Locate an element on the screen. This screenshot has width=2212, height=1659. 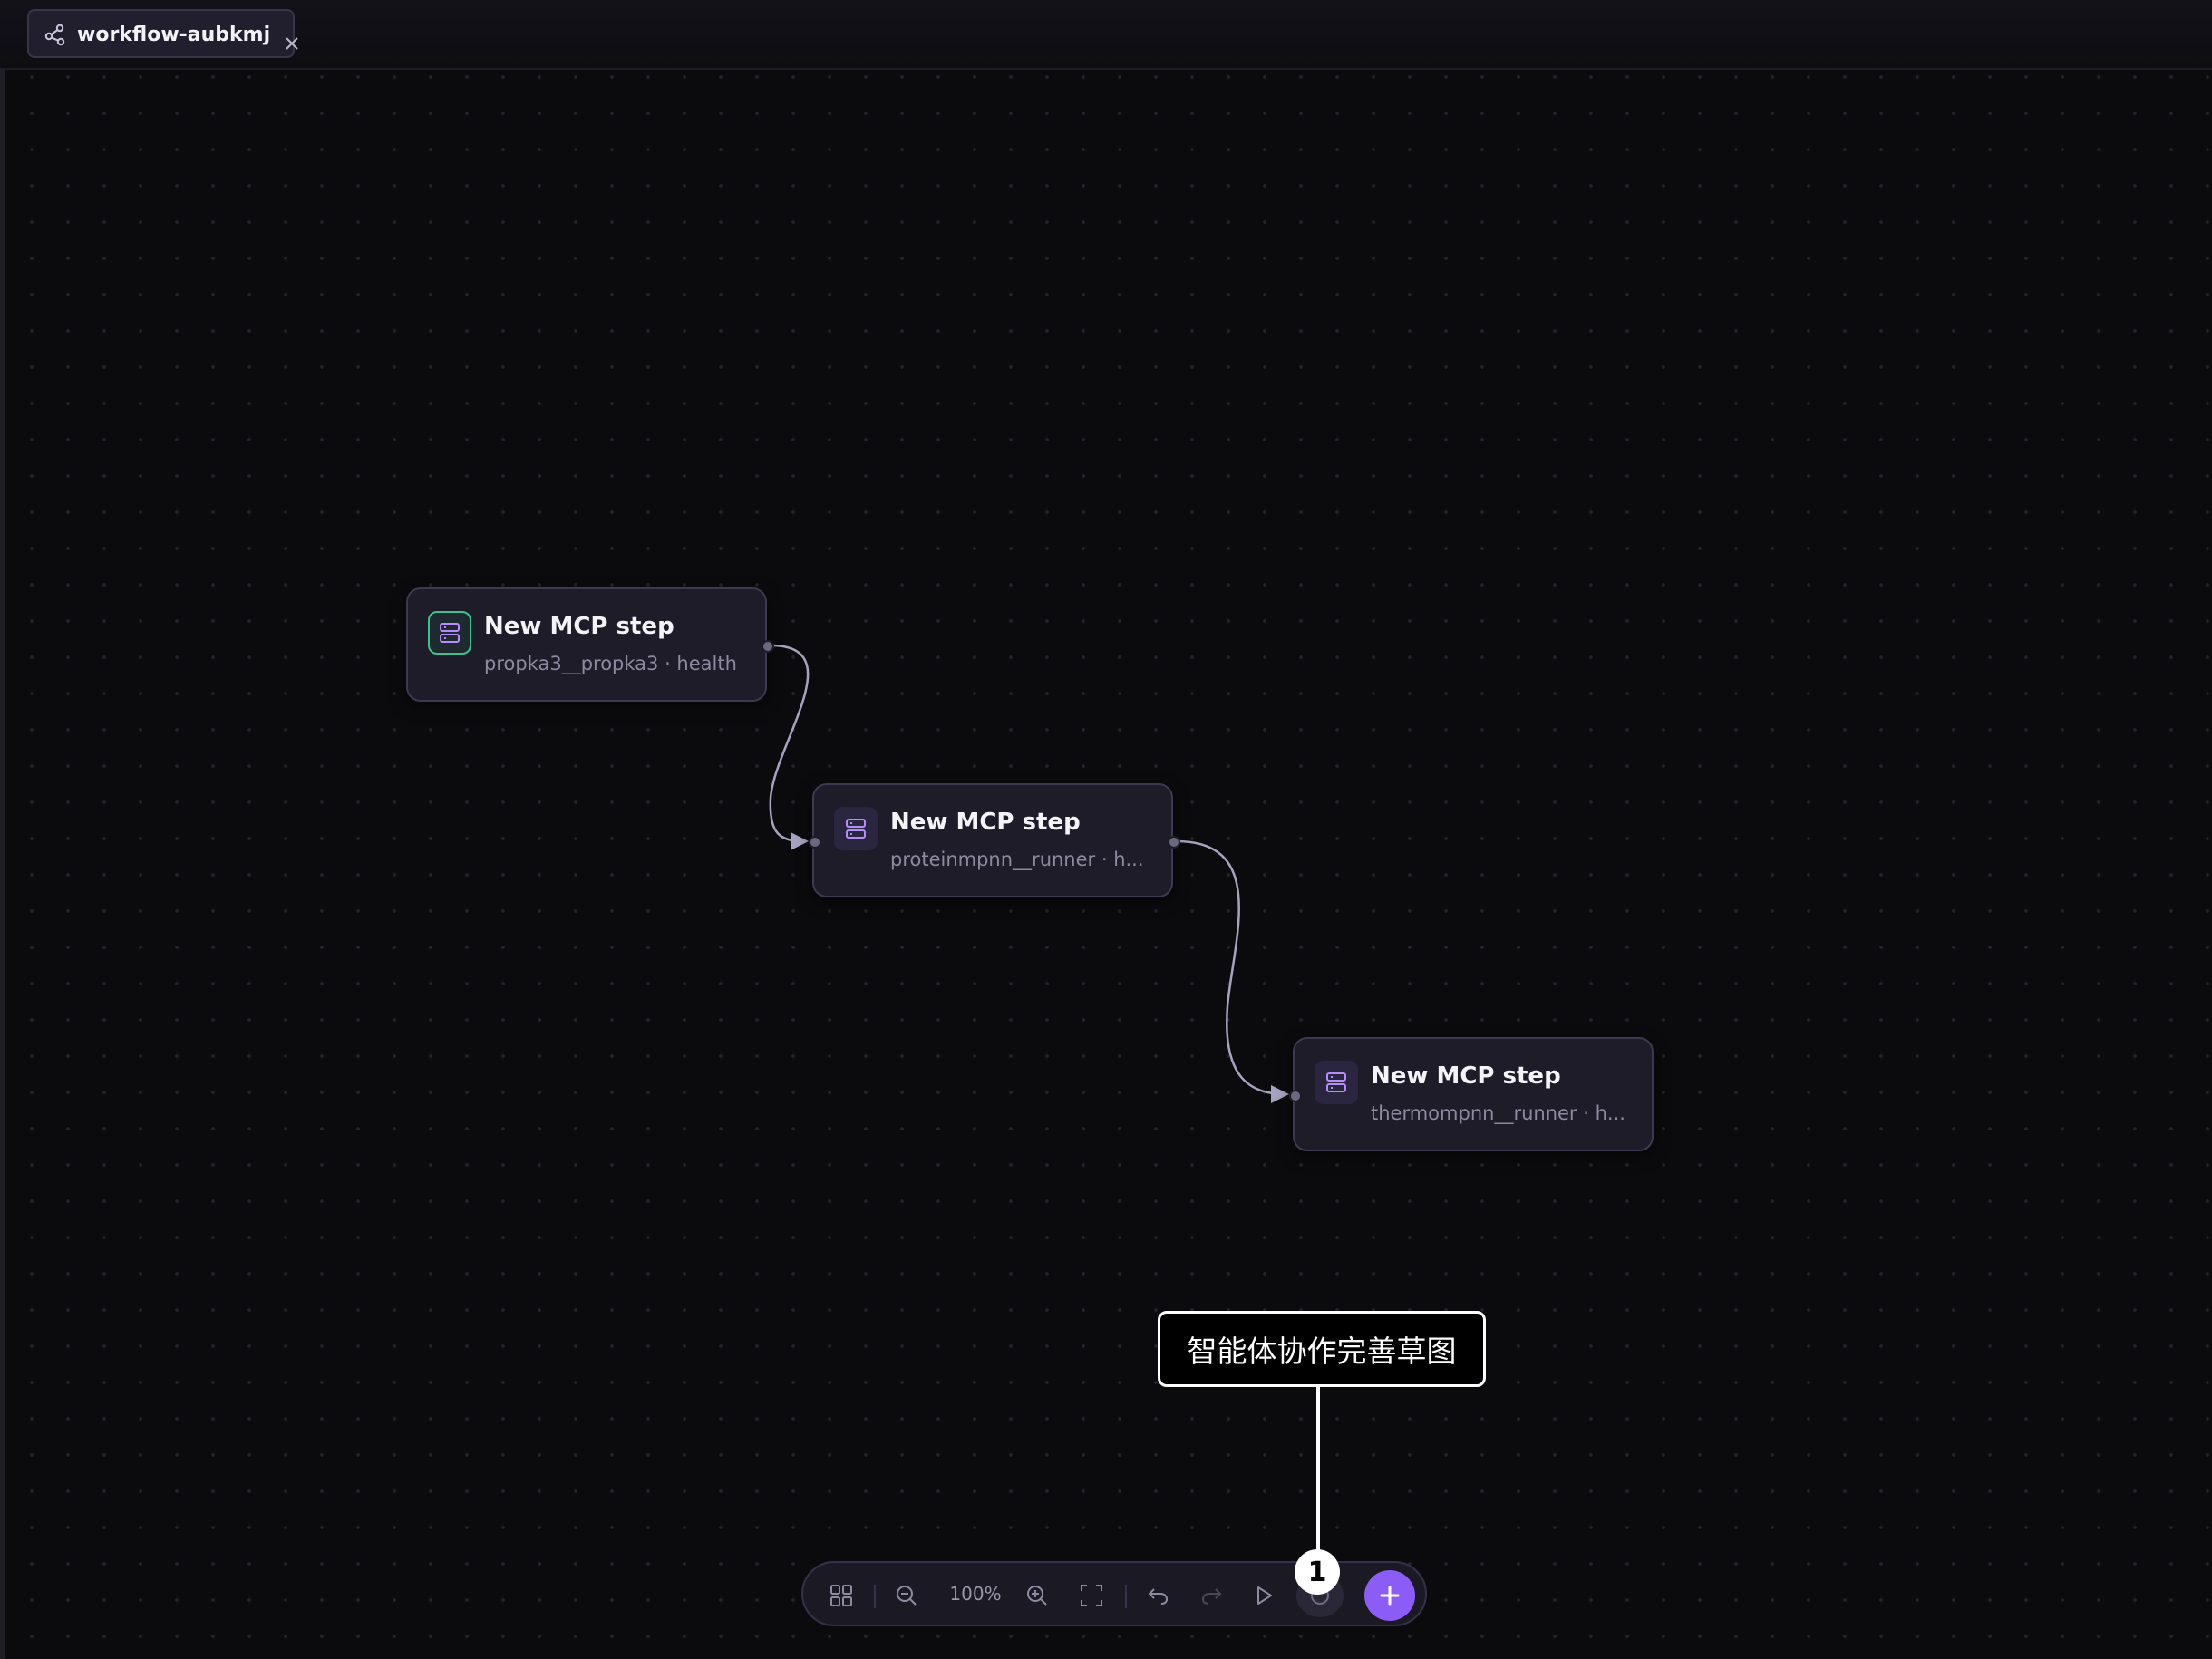
zoom-out-icon is located at coordinates (907, 1596).